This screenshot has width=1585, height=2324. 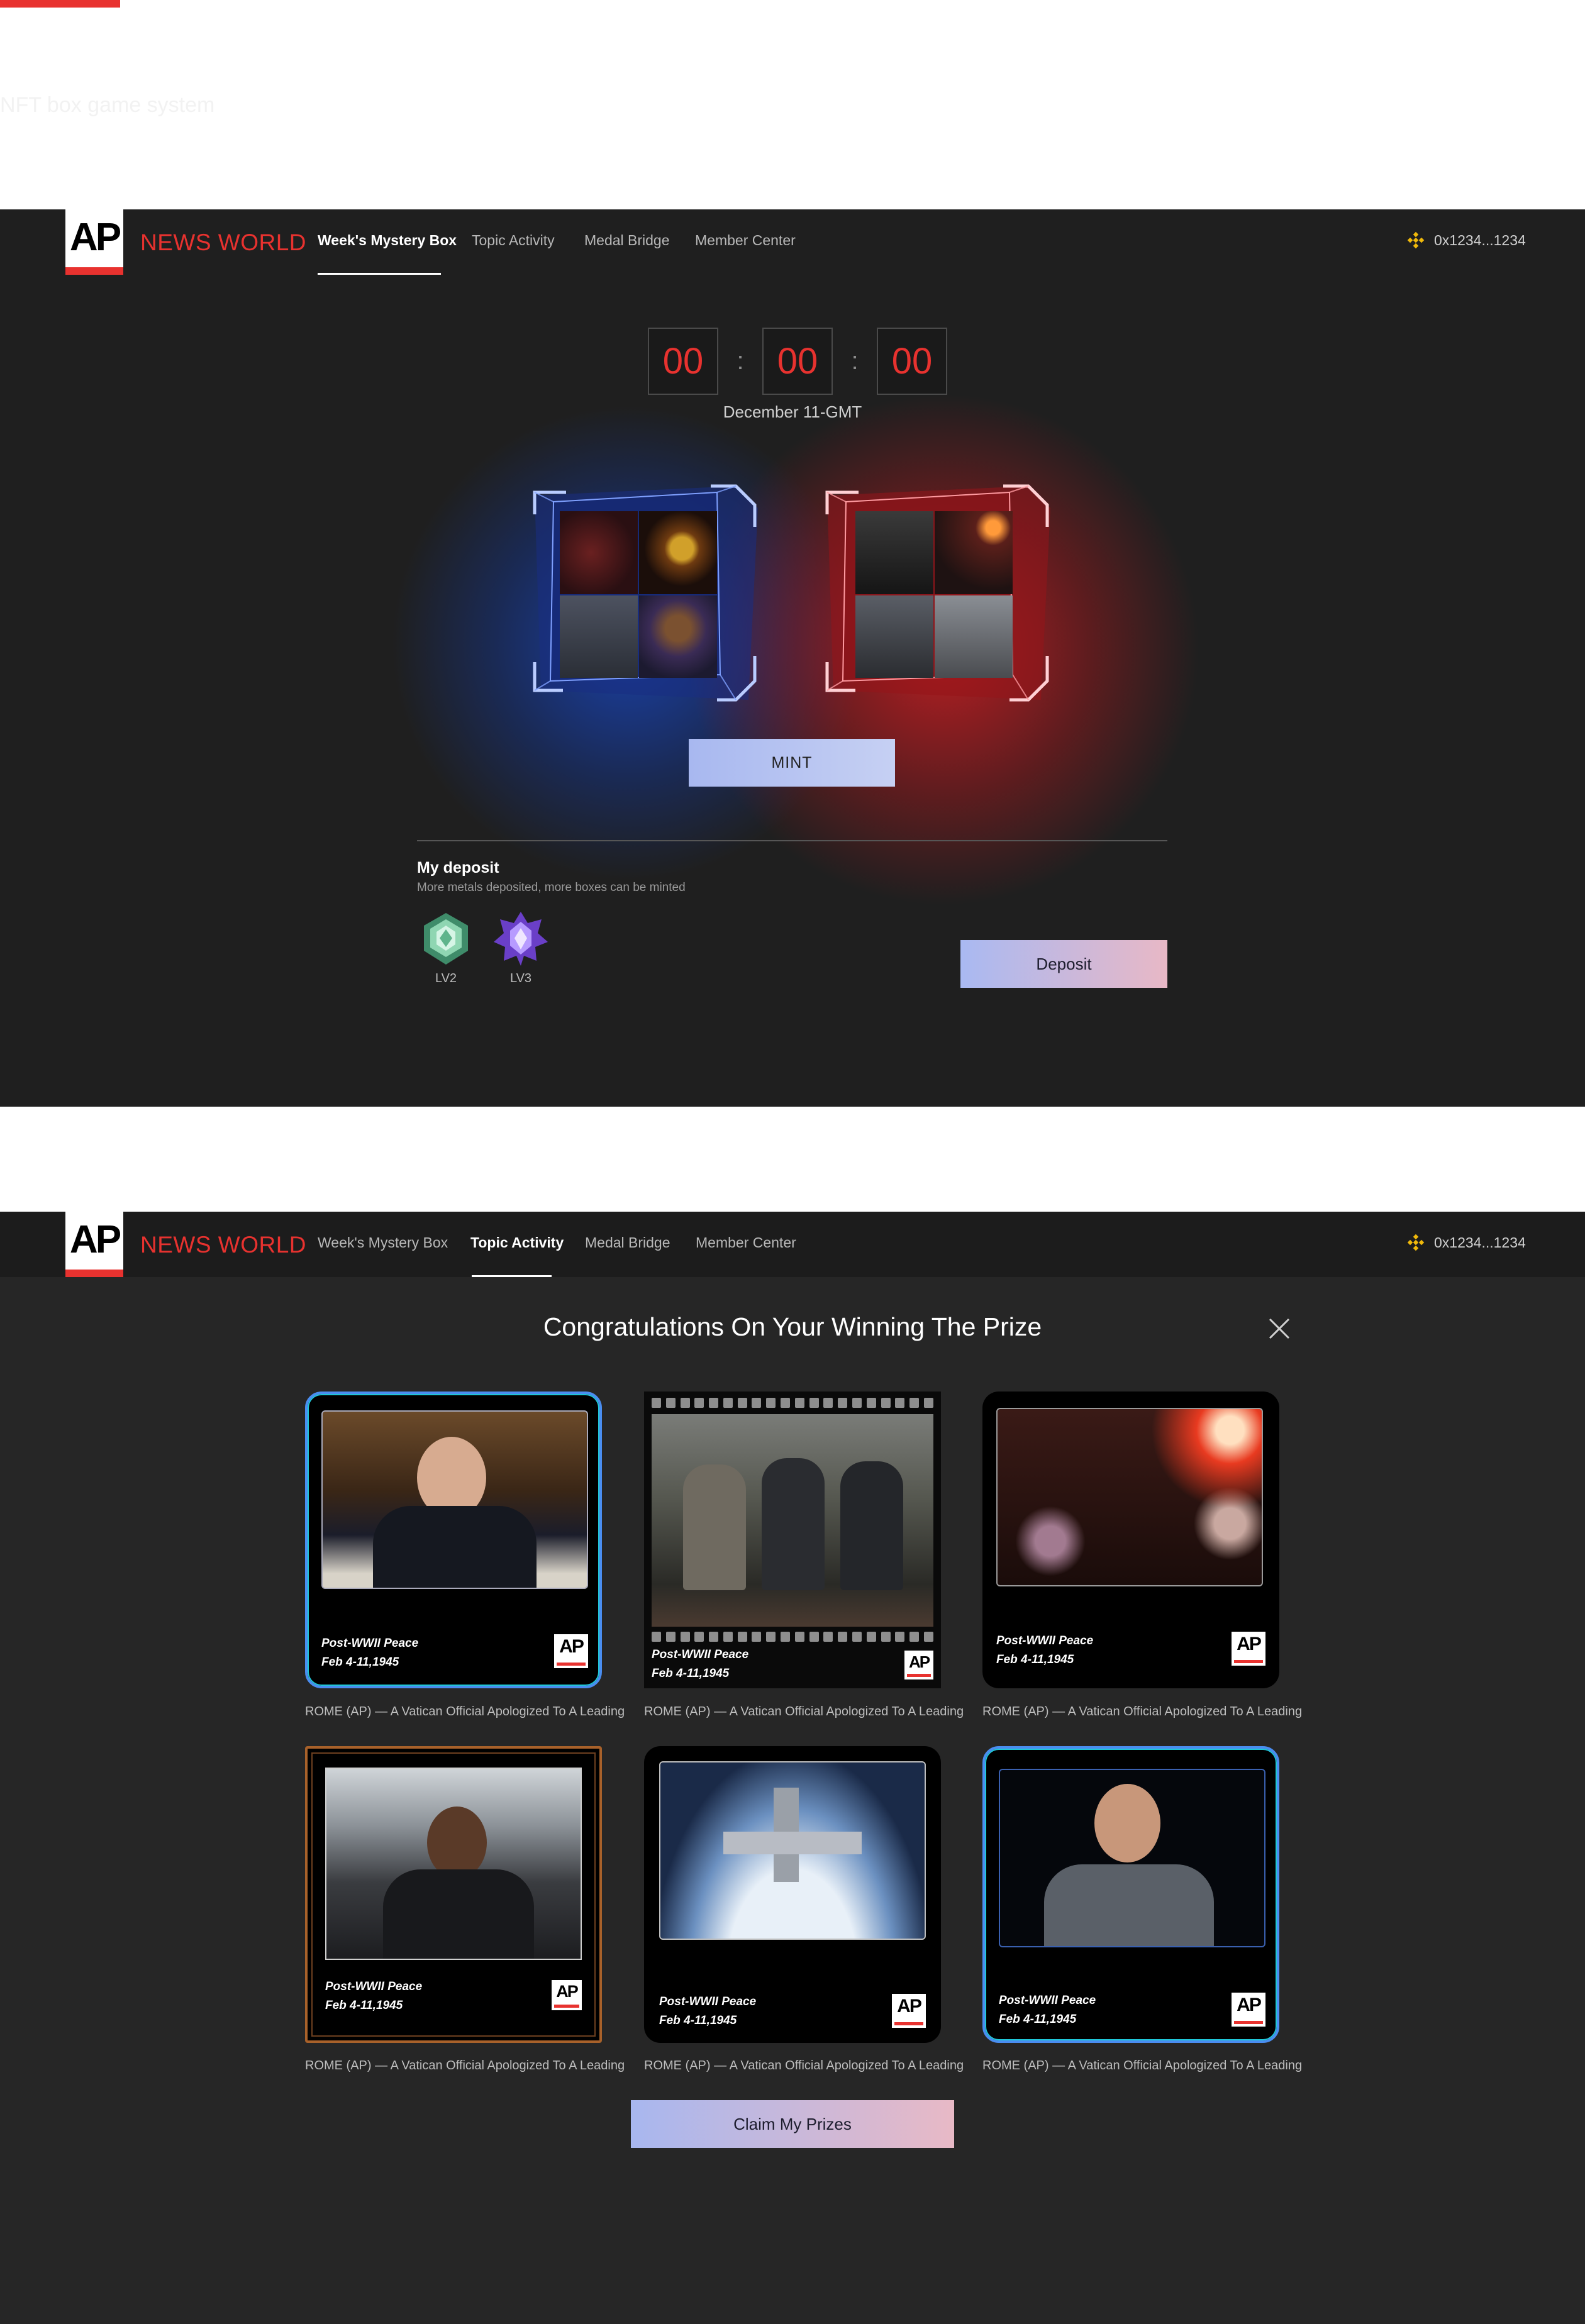 I want to click on countdown-date: December 11-GMT, so click(x=792, y=411).